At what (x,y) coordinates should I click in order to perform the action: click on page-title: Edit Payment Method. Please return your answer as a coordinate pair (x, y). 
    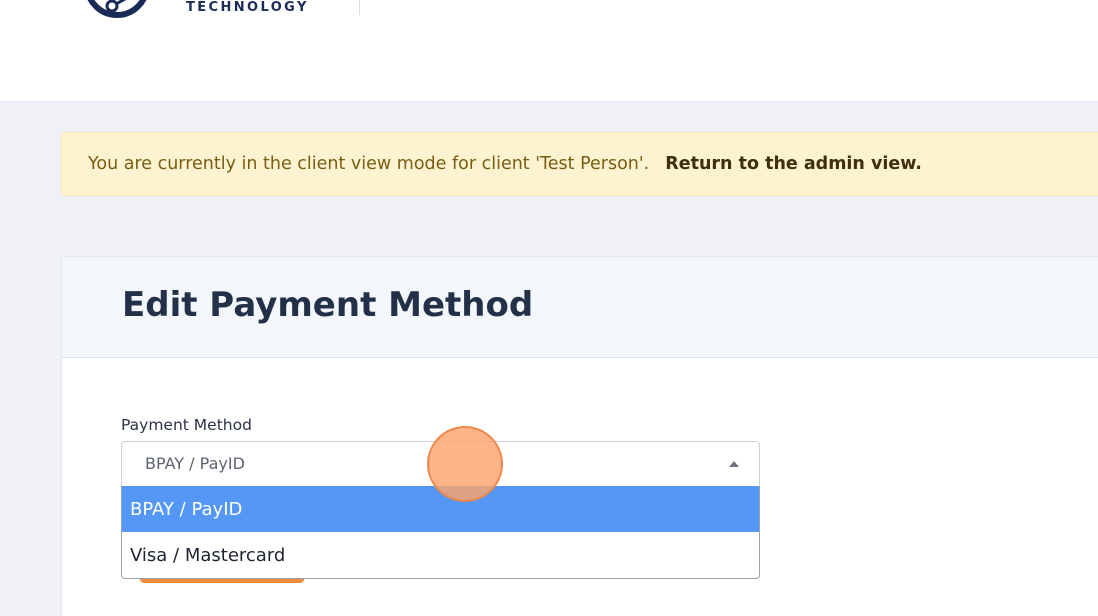
    Looking at the image, I should click on (328, 305).